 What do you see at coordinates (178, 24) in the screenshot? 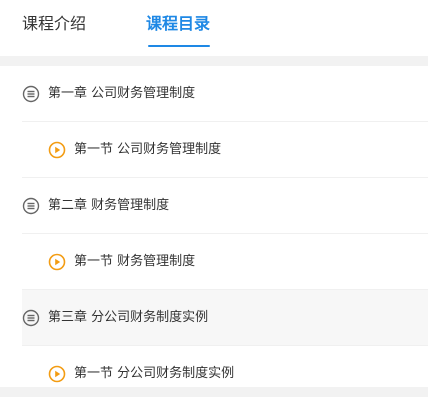
I see `tab-course-catalog: 课程目录` at bounding box center [178, 24].